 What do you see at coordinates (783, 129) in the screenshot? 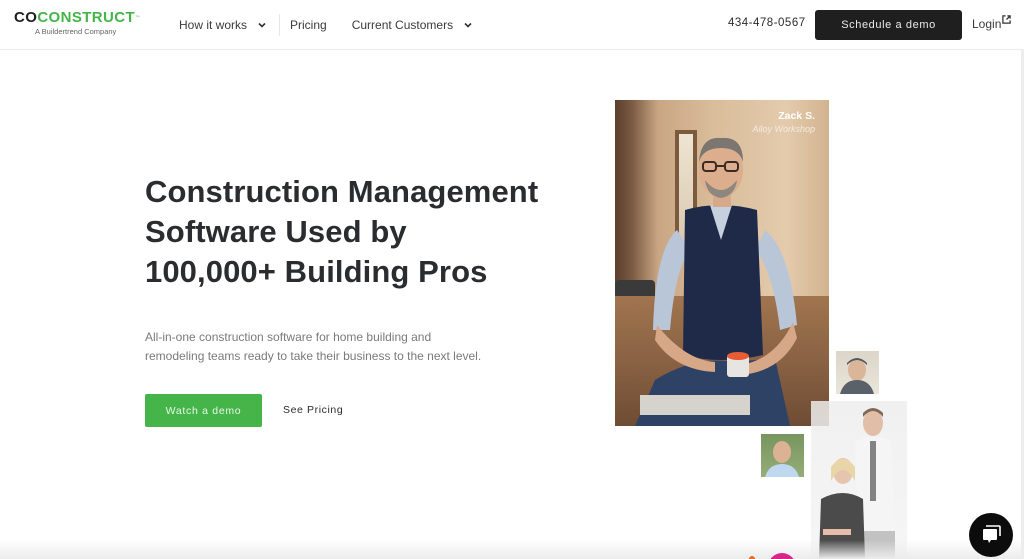
I see `testimonial-company: Alloy Workshop` at bounding box center [783, 129].